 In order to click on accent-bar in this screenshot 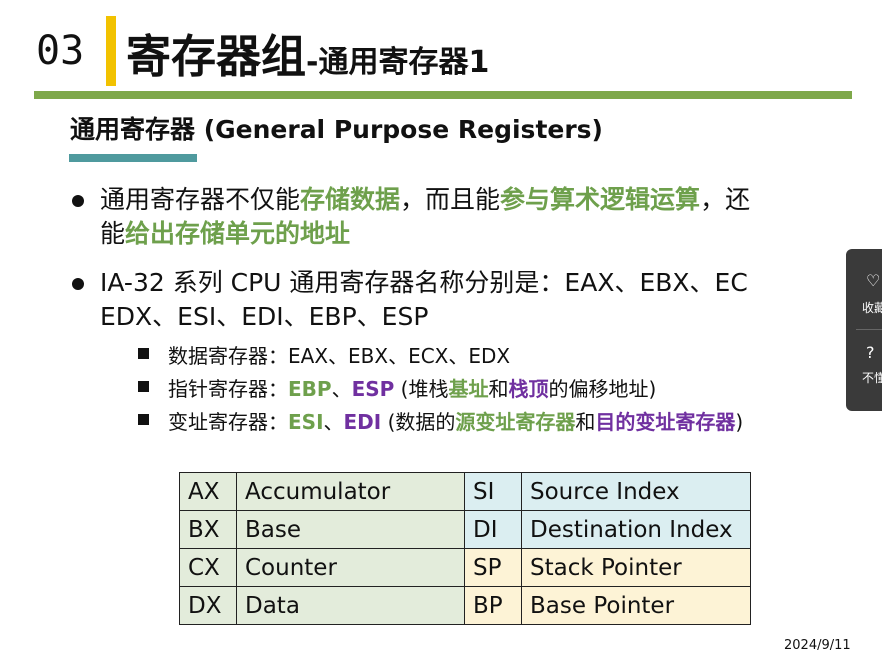, I will do `click(111, 51)`.